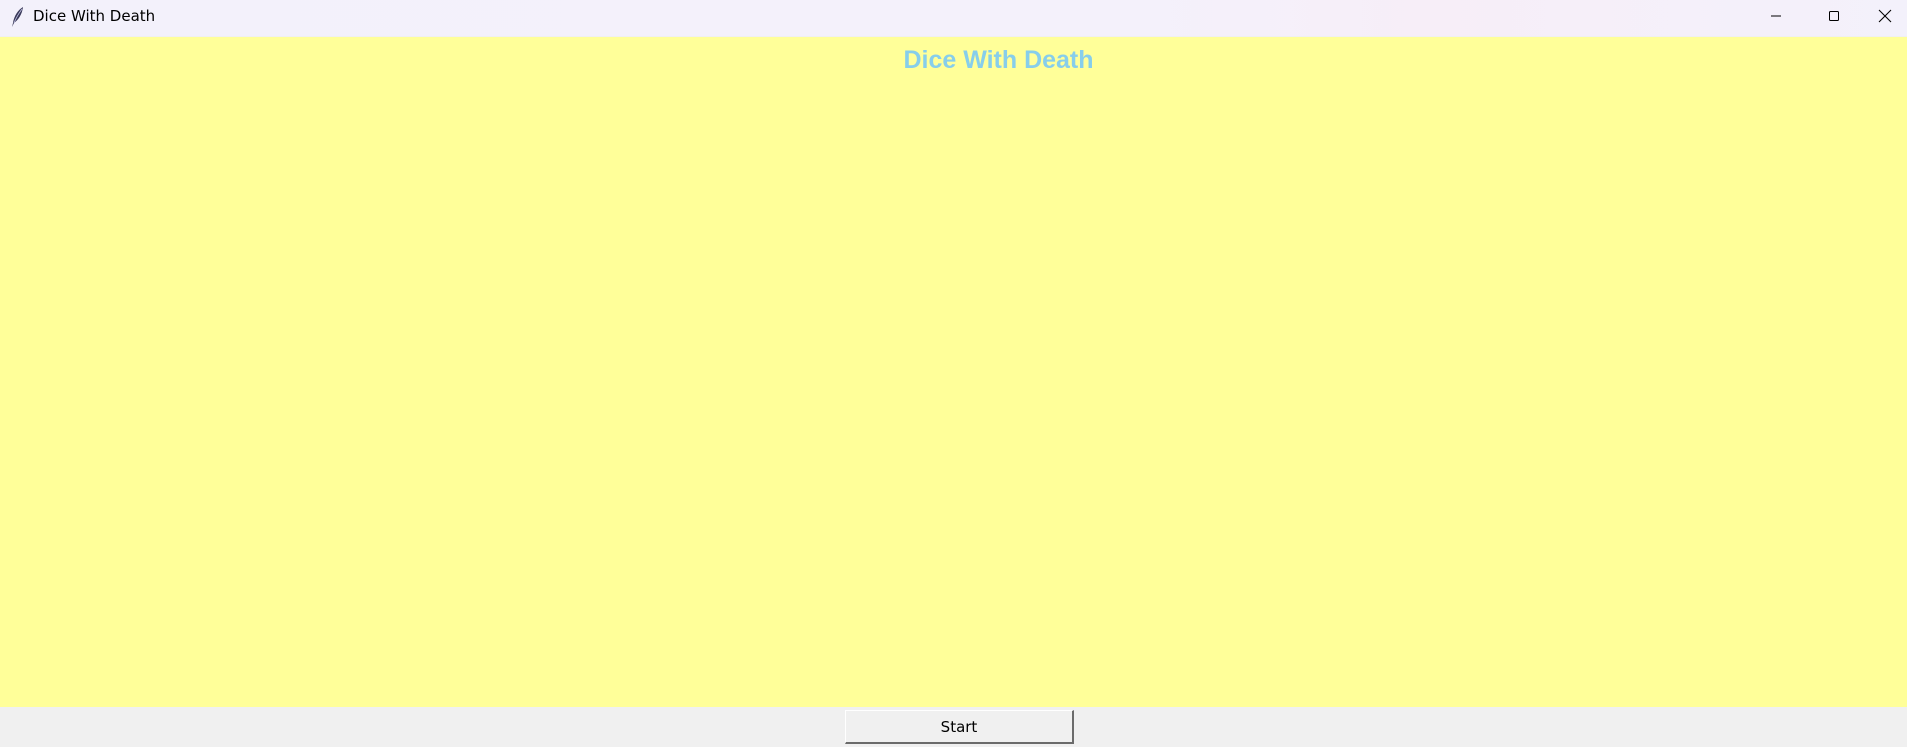 Image resolution: width=1907 pixels, height=747 pixels. Describe the element at coordinates (959, 727) in the screenshot. I see `start-button: Start` at that location.